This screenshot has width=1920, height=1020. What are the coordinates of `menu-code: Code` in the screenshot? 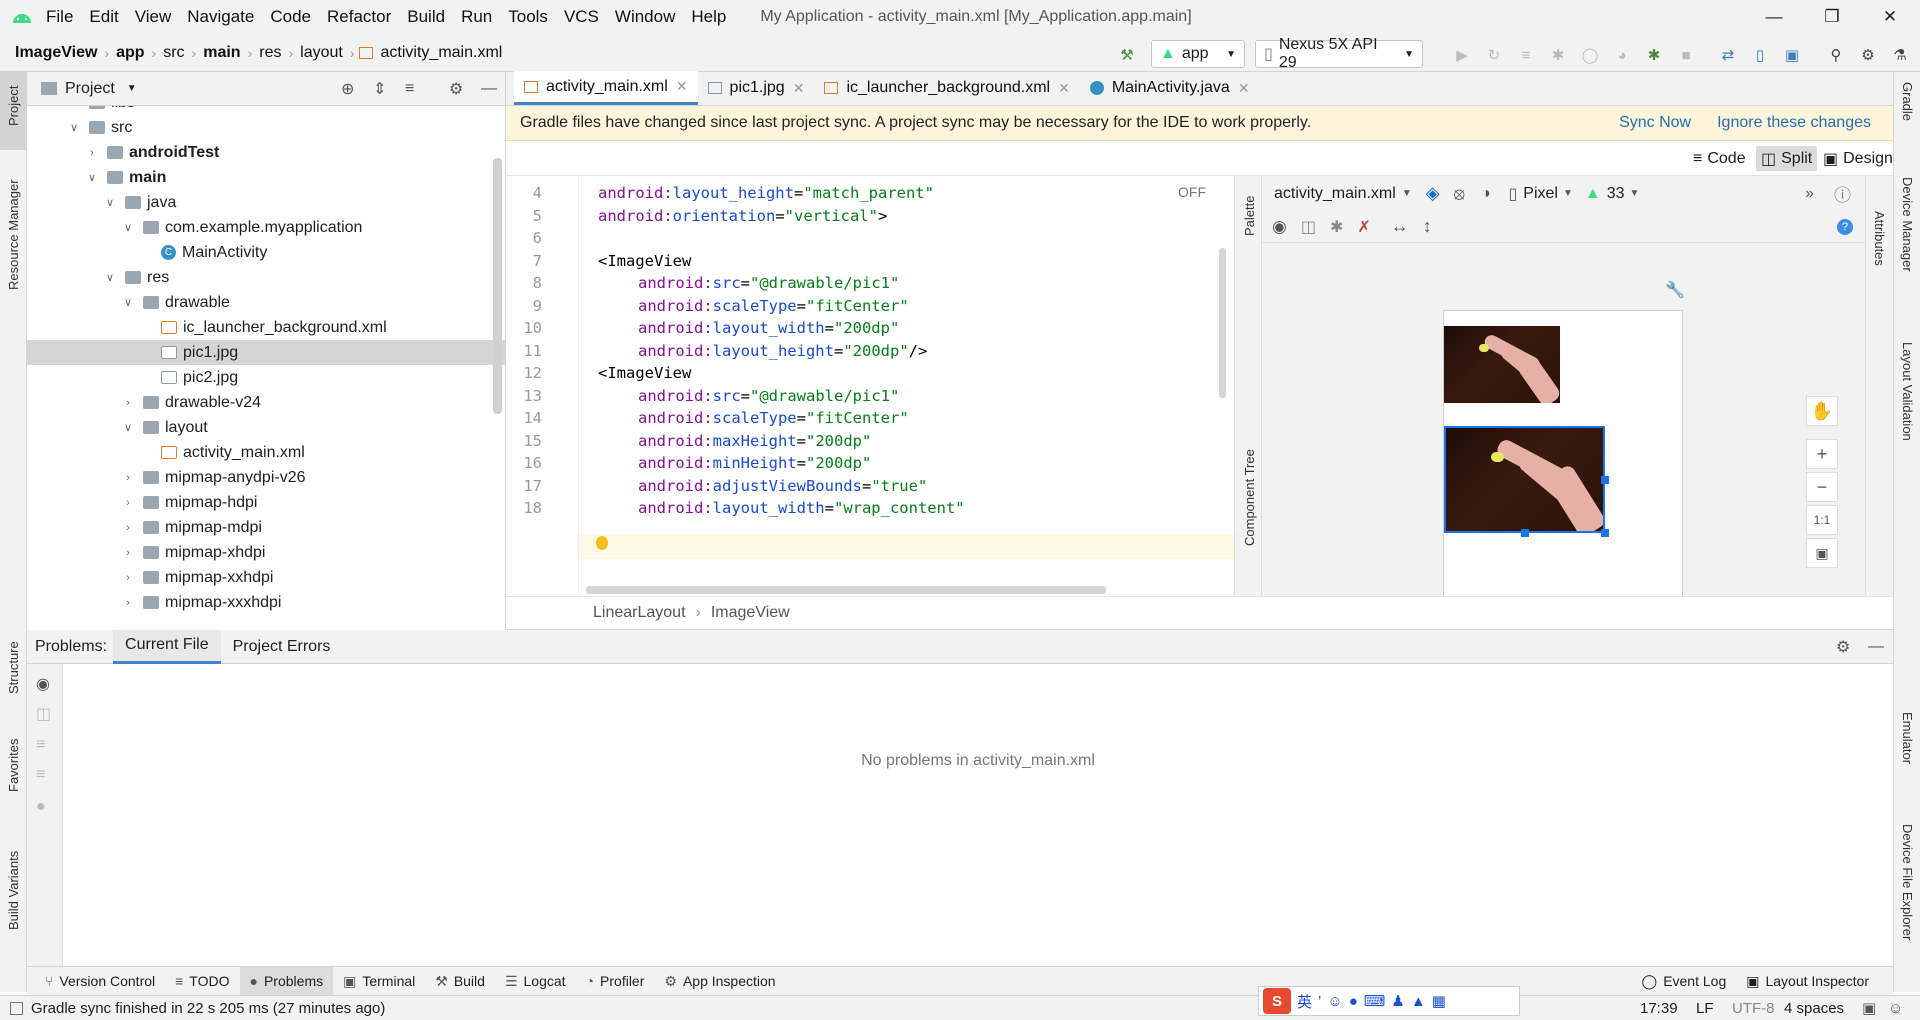 It's located at (290, 17).